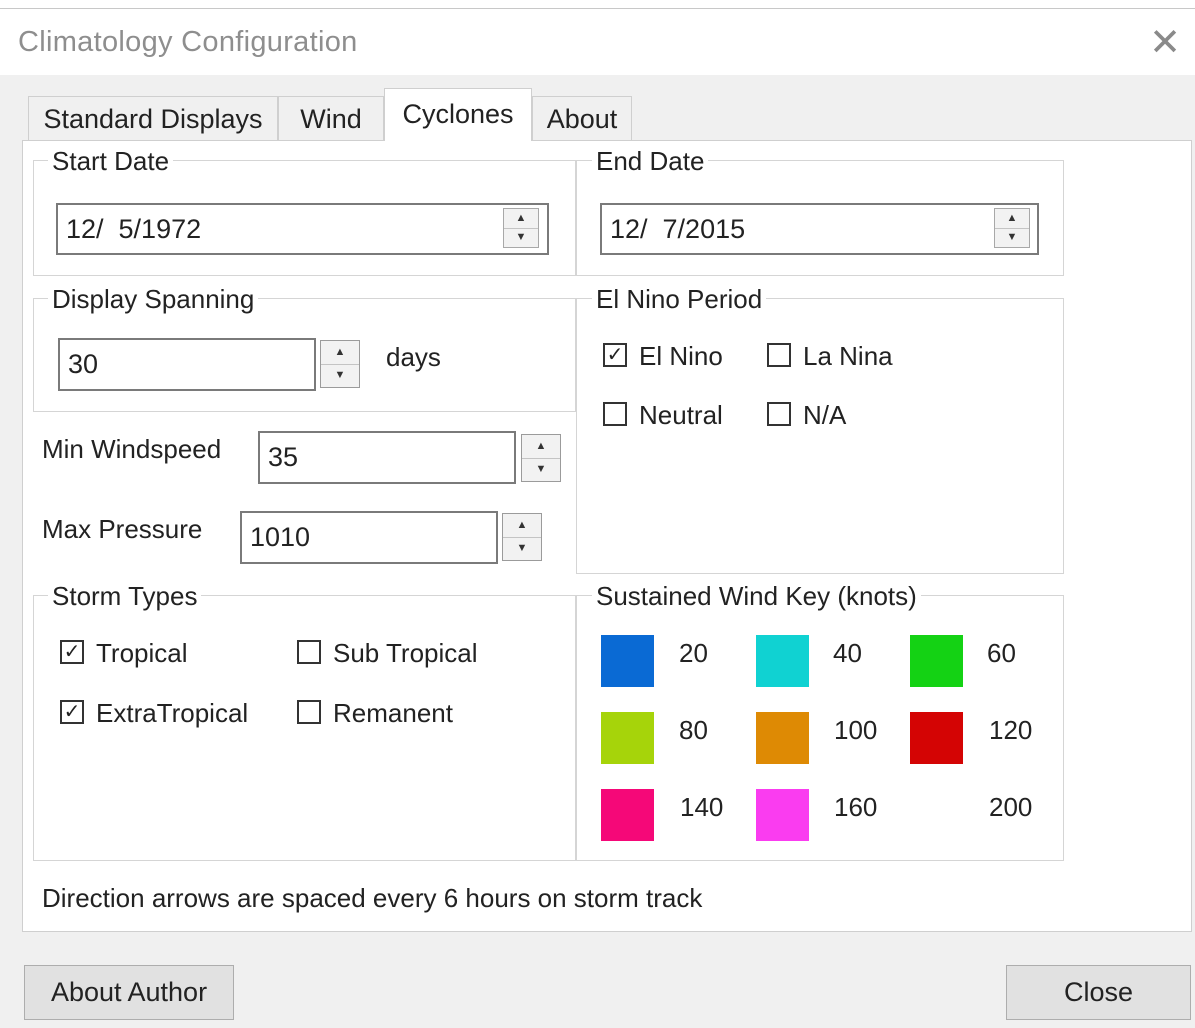 The width and height of the screenshot is (1195, 1028). I want to click on neutral-checkbox, so click(615, 414).